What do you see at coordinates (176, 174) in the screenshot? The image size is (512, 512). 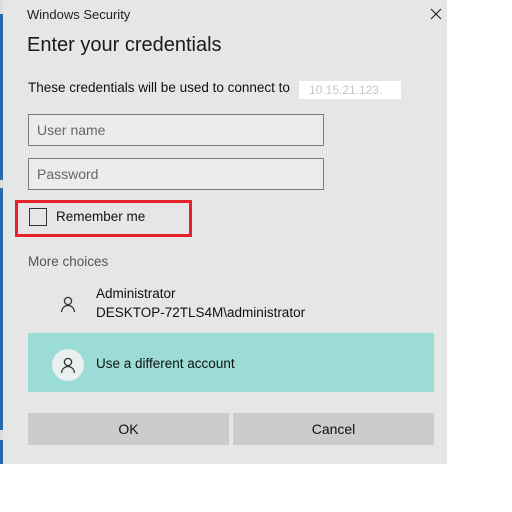 I see `password-input` at bounding box center [176, 174].